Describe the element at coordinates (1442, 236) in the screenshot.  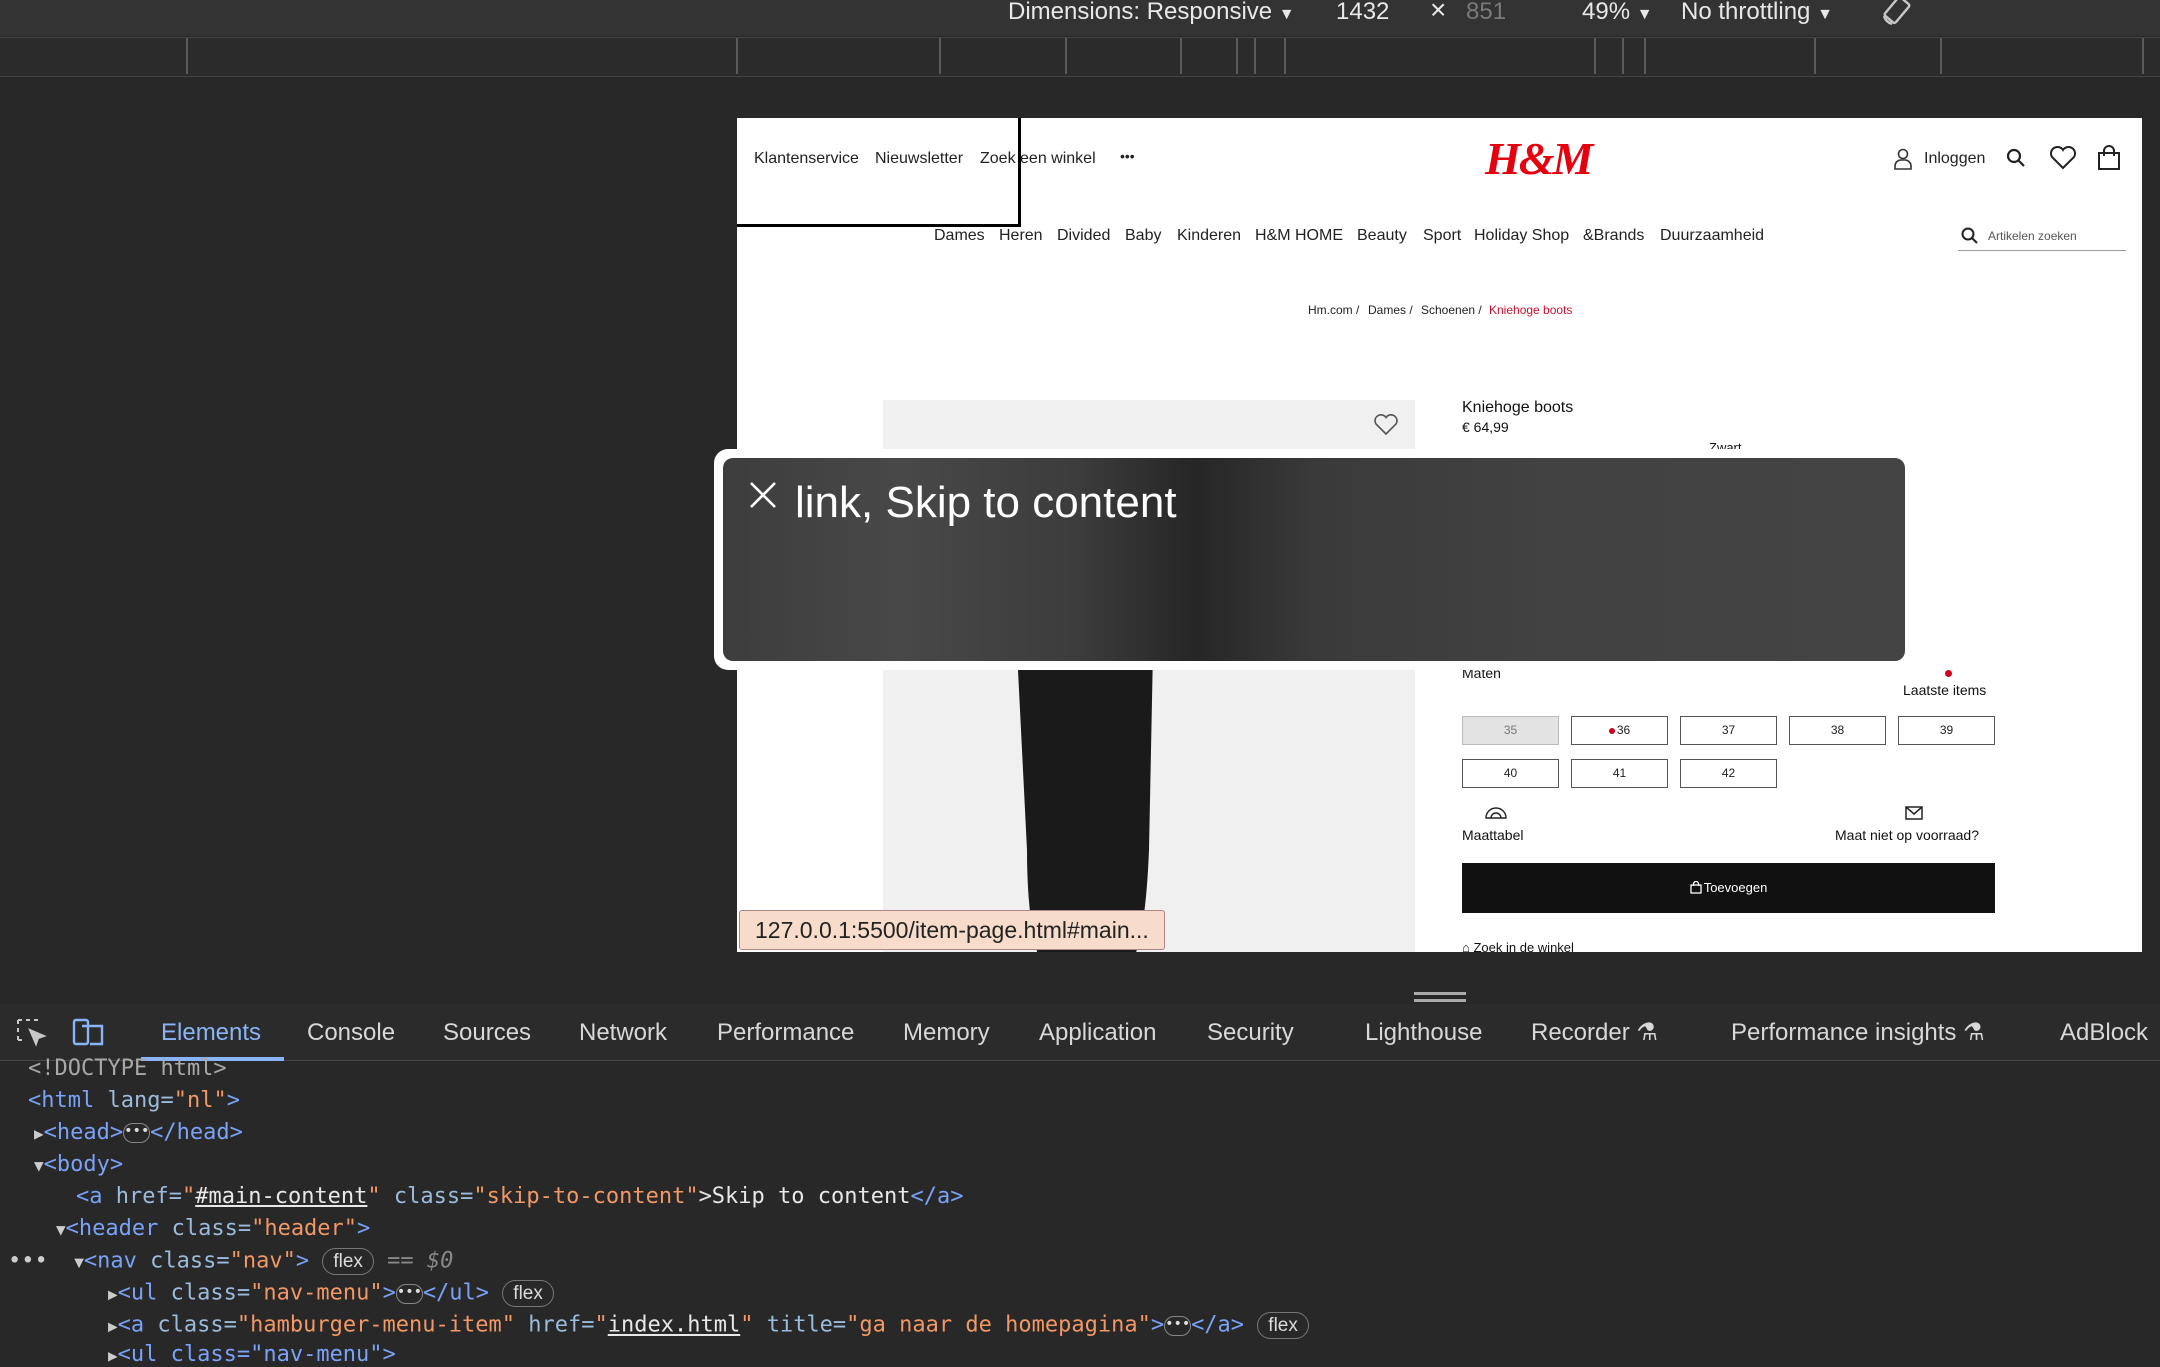
I see `category-sport: Sport` at that location.